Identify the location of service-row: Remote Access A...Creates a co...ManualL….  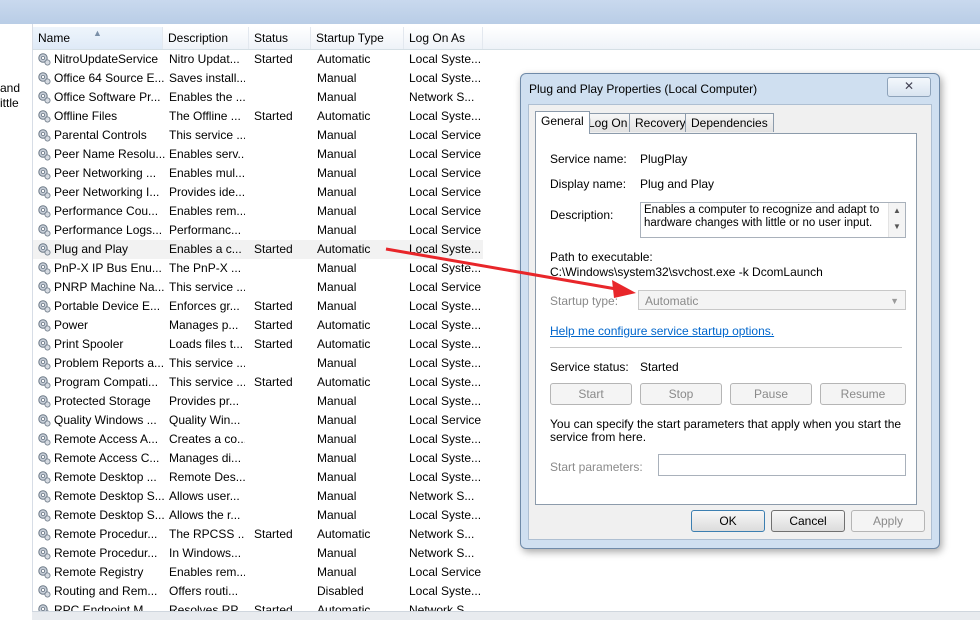
(258, 439).